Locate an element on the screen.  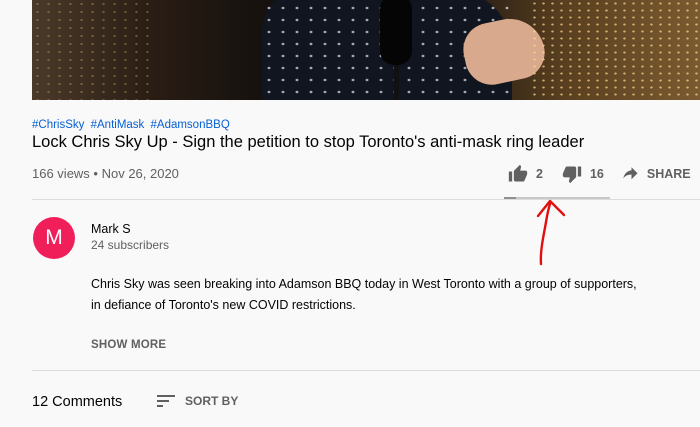
like-count: 2 is located at coordinates (539, 174).